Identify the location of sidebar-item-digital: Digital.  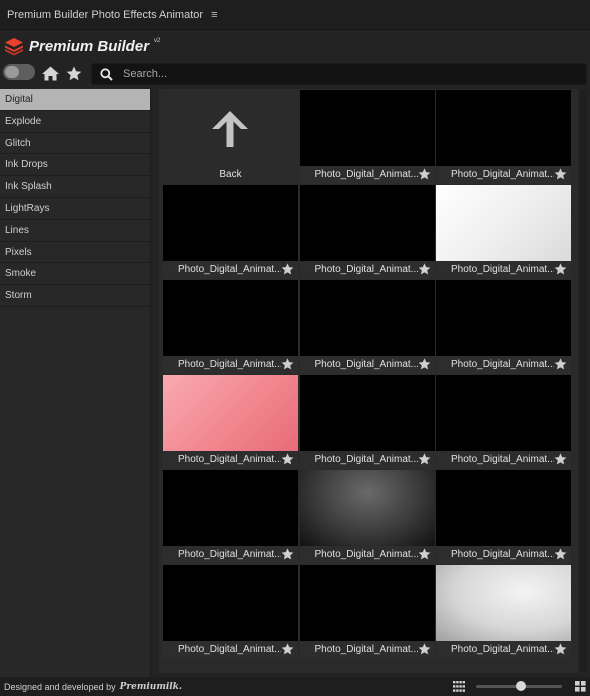
(75, 100).